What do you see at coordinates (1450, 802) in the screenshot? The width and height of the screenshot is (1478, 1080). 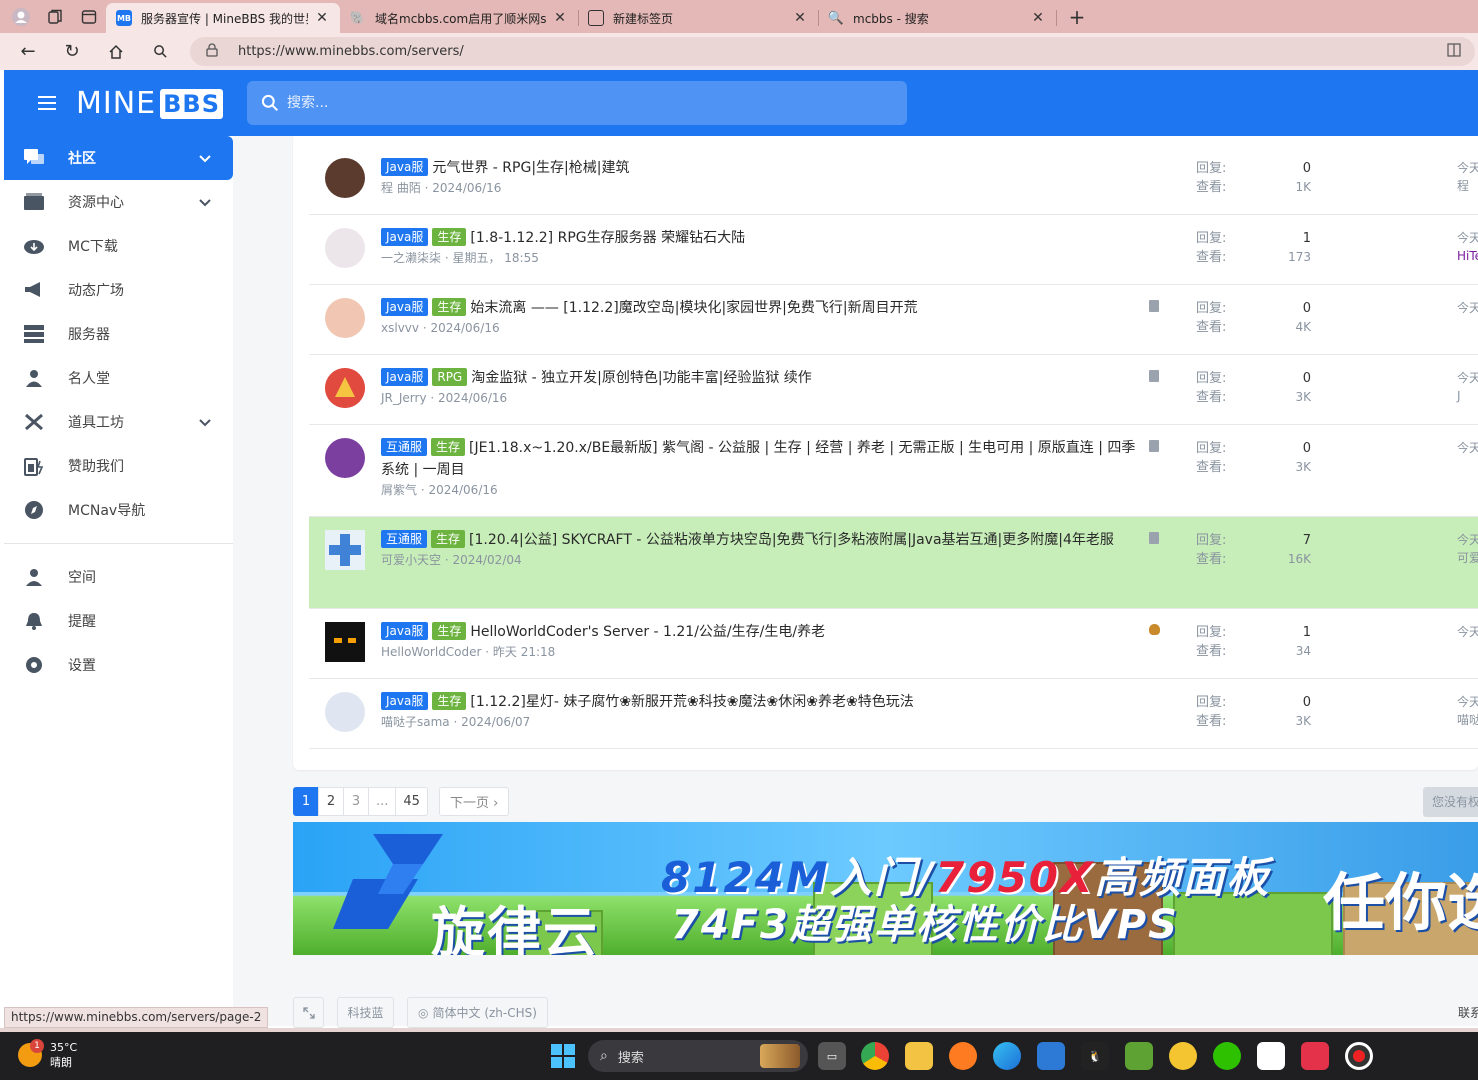 I see `no-permission-button: 您没有权限` at bounding box center [1450, 802].